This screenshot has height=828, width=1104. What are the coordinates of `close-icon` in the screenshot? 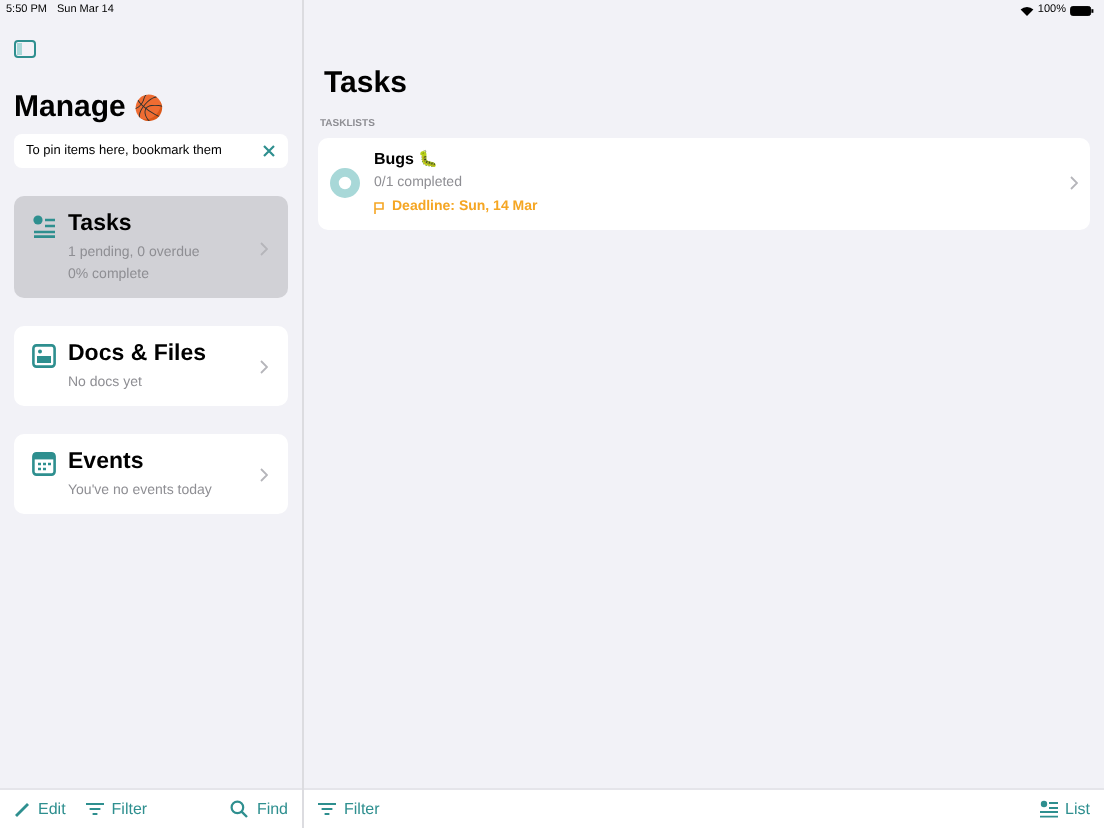 It's located at (269, 151).